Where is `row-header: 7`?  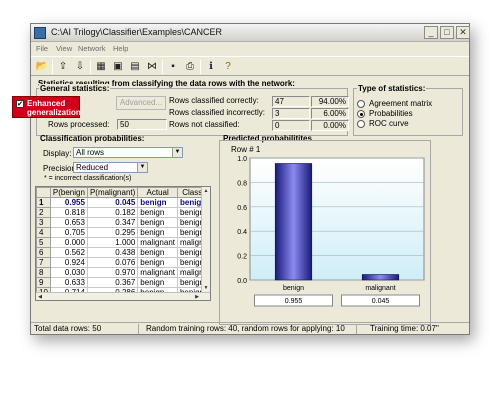 row-header: 7 is located at coordinates (43, 262).